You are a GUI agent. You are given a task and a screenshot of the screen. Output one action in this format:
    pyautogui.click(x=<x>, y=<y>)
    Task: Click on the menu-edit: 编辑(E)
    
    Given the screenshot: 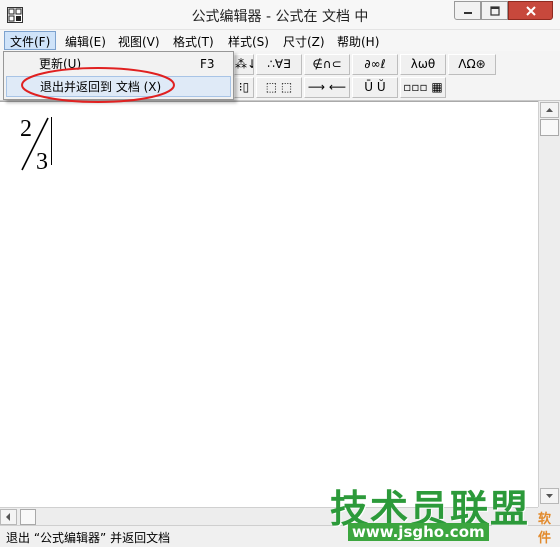 What is the action you would take?
    pyautogui.click(x=85, y=40)
    